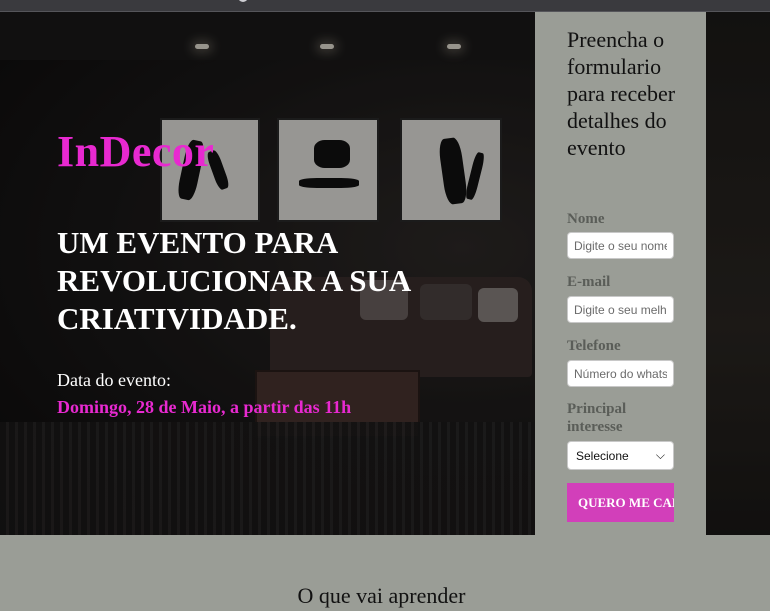 The height and width of the screenshot is (611, 770). I want to click on browser-top-bar, so click(385, 6).